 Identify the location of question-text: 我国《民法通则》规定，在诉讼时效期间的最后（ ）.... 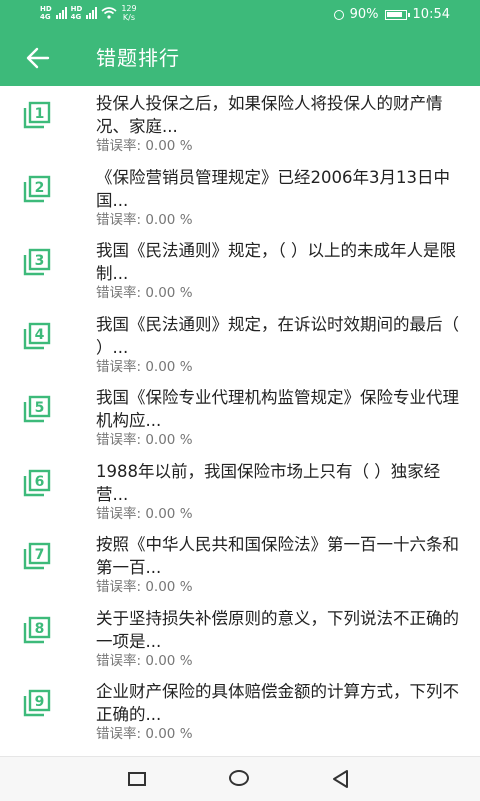
(277, 335).